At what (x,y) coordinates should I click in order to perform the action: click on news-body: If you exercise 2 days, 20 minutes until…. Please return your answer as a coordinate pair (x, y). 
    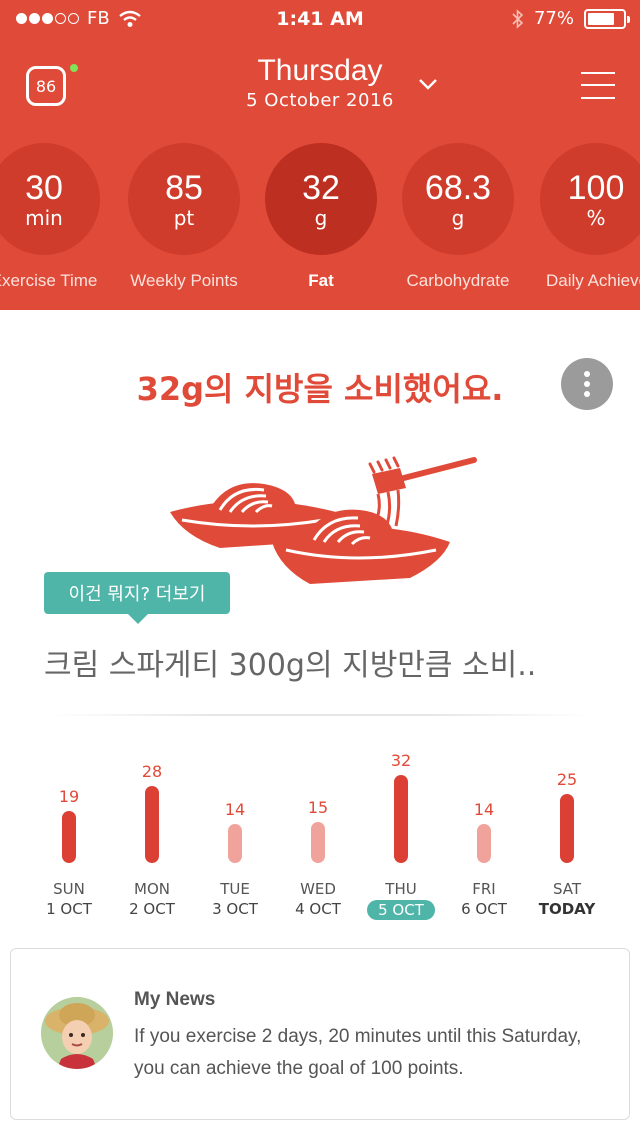
    Looking at the image, I should click on (358, 1052).